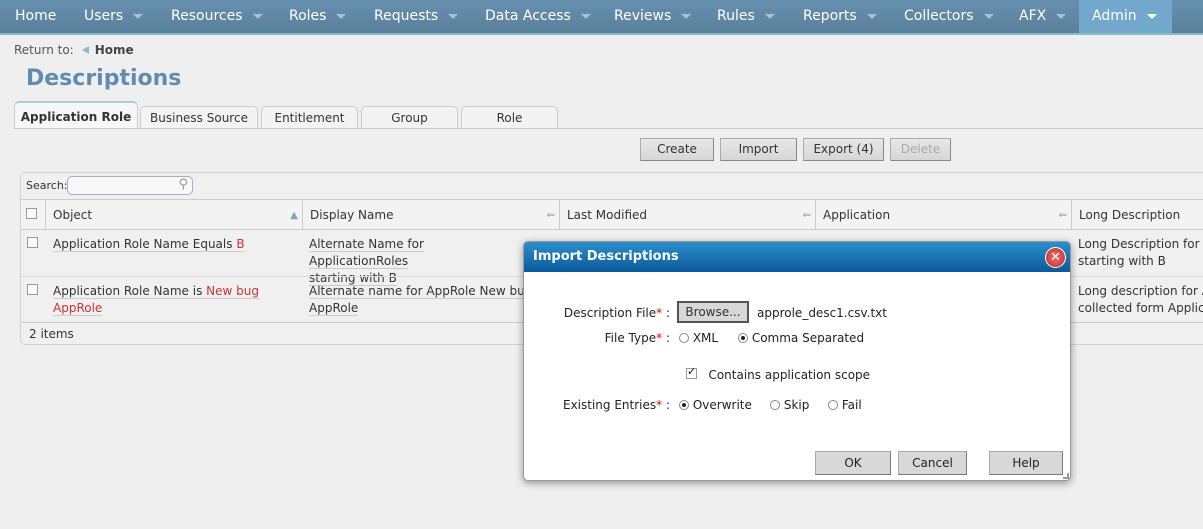 The image size is (1203, 529). I want to click on nav-rules: Rules, so click(746, 16).